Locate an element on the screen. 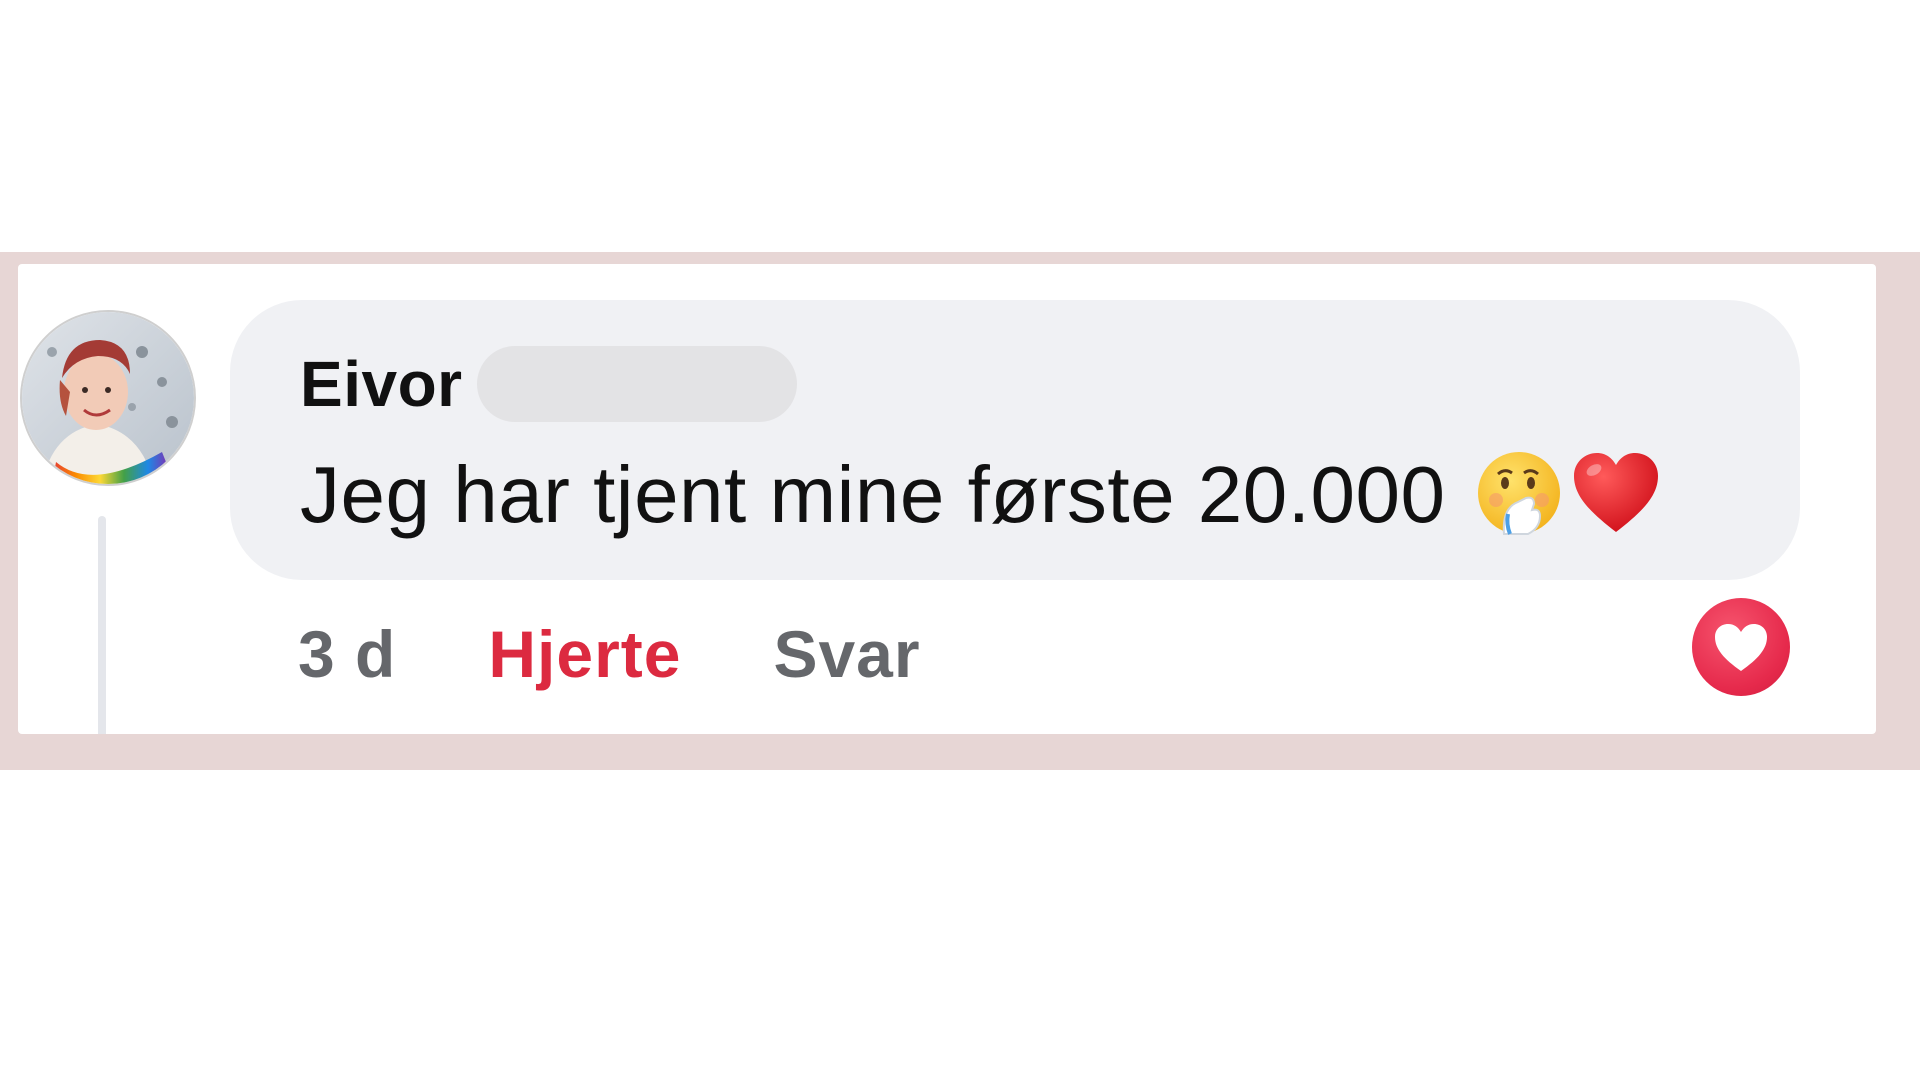 This screenshot has width=1920, height=1080. love-reaction-button: Hjerte is located at coordinates (584, 654).